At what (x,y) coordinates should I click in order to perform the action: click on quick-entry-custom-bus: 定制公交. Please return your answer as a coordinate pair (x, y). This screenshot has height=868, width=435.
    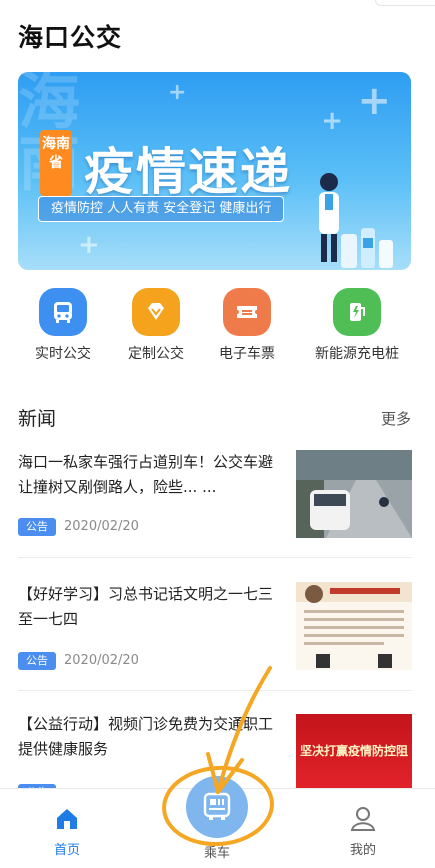
    Looking at the image, I should click on (156, 325).